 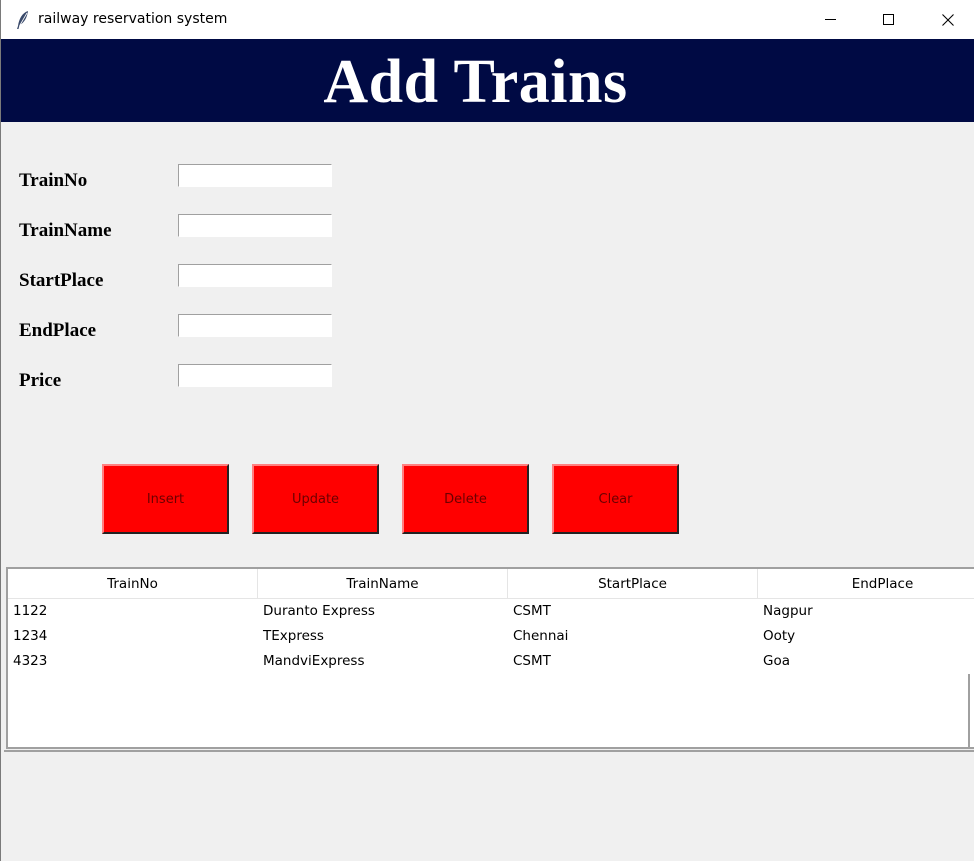 What do you see at coordinates (866, 584) in the screenshot?
I see `column-header-endplace: EndPlace` at bounding box center [866, 584].